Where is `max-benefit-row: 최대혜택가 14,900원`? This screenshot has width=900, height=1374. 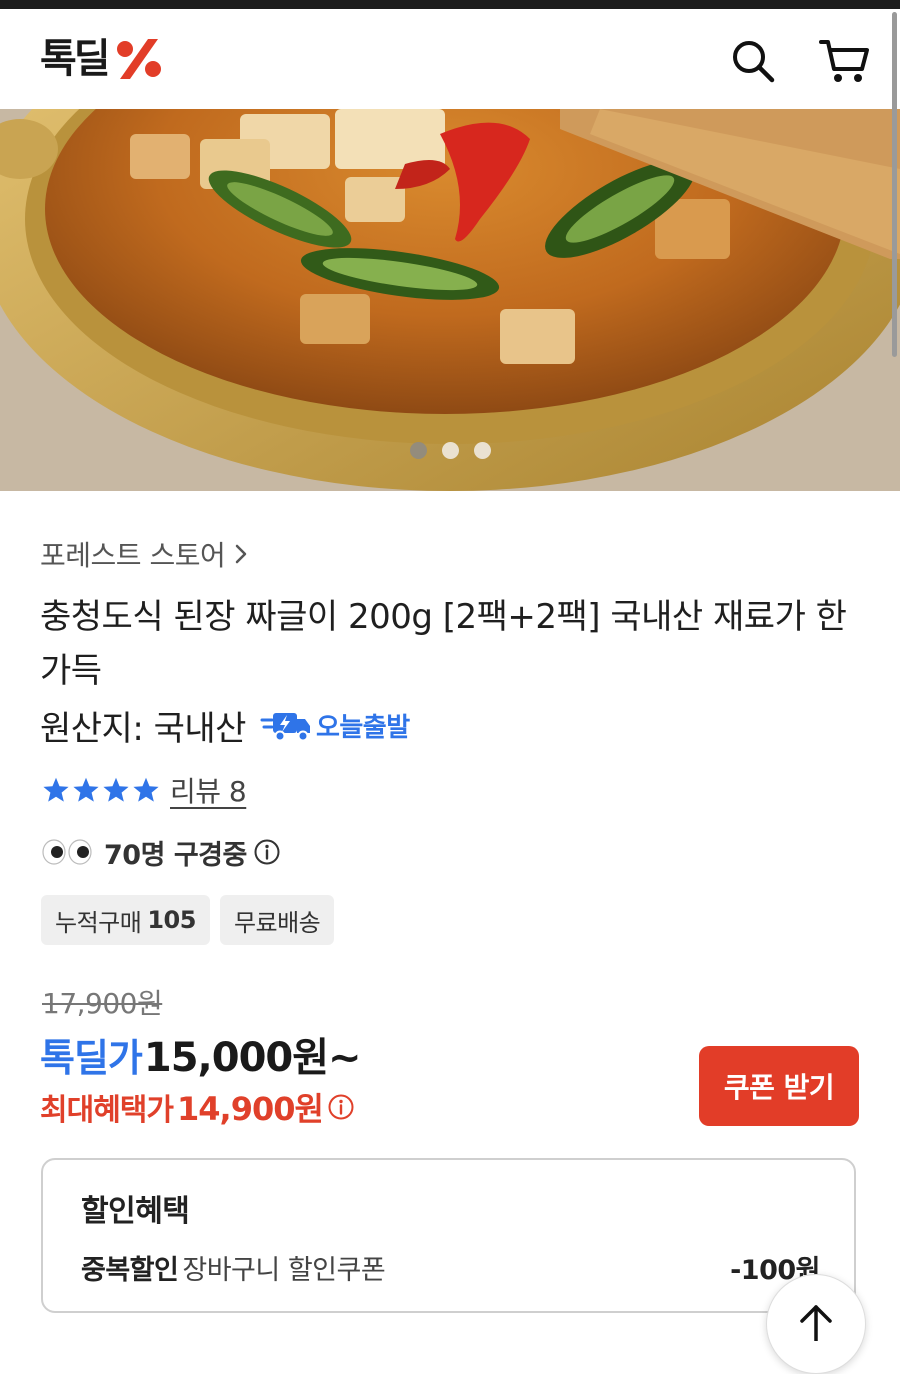
max-benefit-row: 최대혜택가 14,900원 is located at coordinates (197, 1107).